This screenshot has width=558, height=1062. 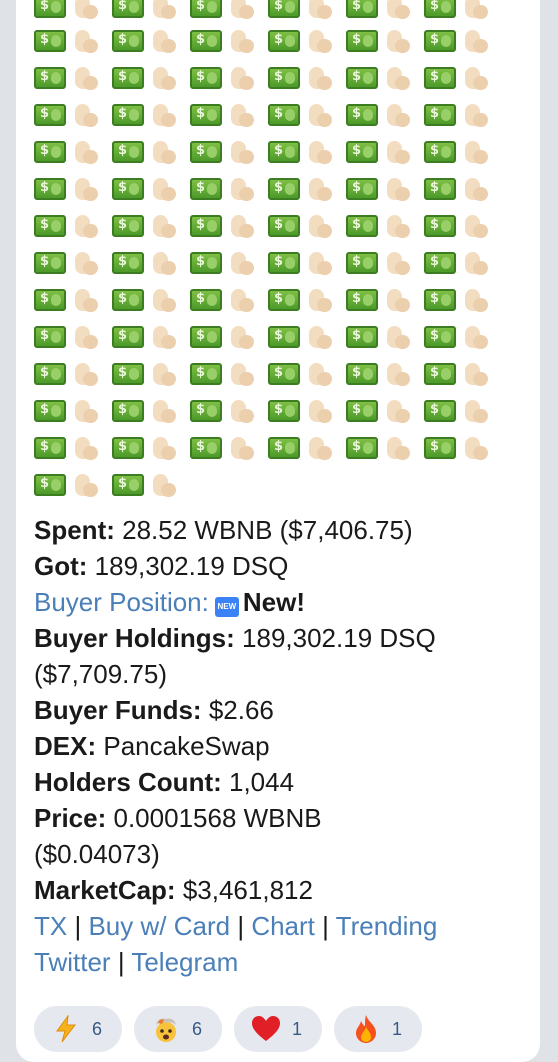 What do you see at coordinates (72, 962) in the screenshot?
I see `twitter-link: Twitter` at bounding box center [72, 962].